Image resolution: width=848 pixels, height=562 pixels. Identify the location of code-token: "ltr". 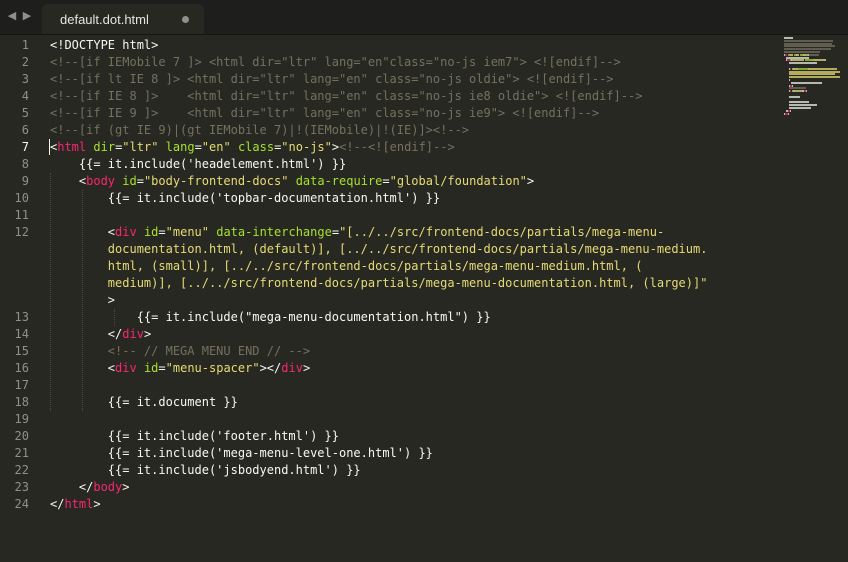
(140, 147).